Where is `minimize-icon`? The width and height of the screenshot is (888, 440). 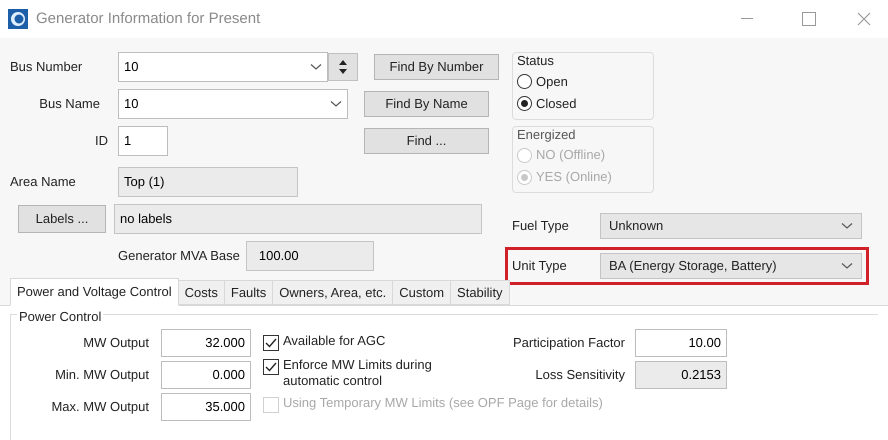 minimize-icon is located at coordinates (747, 19).